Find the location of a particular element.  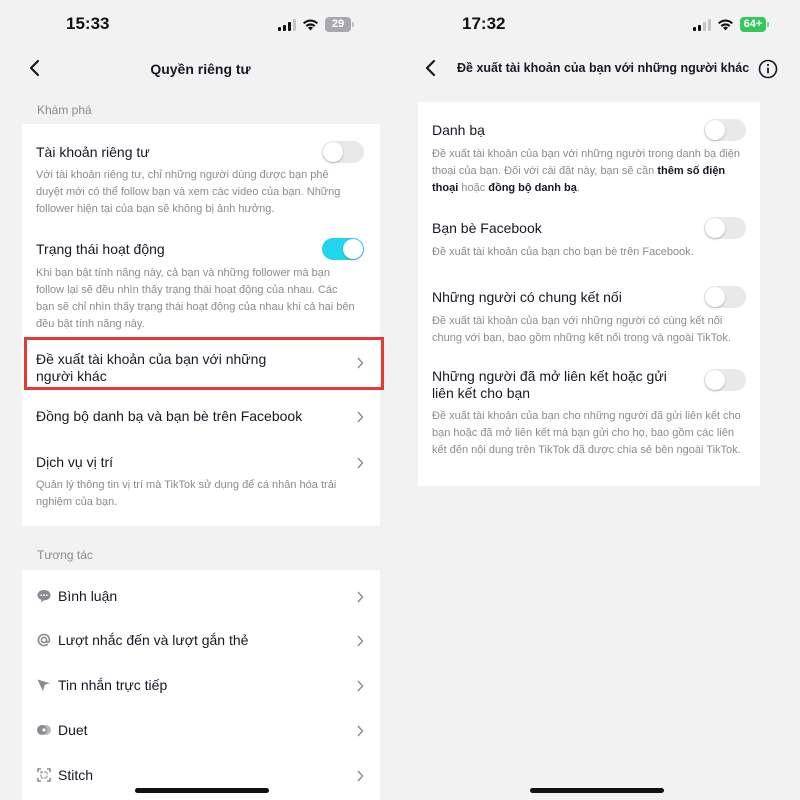

sync-contacts-link: đồng bộ danh bạ is located at coordinates (532, 188).